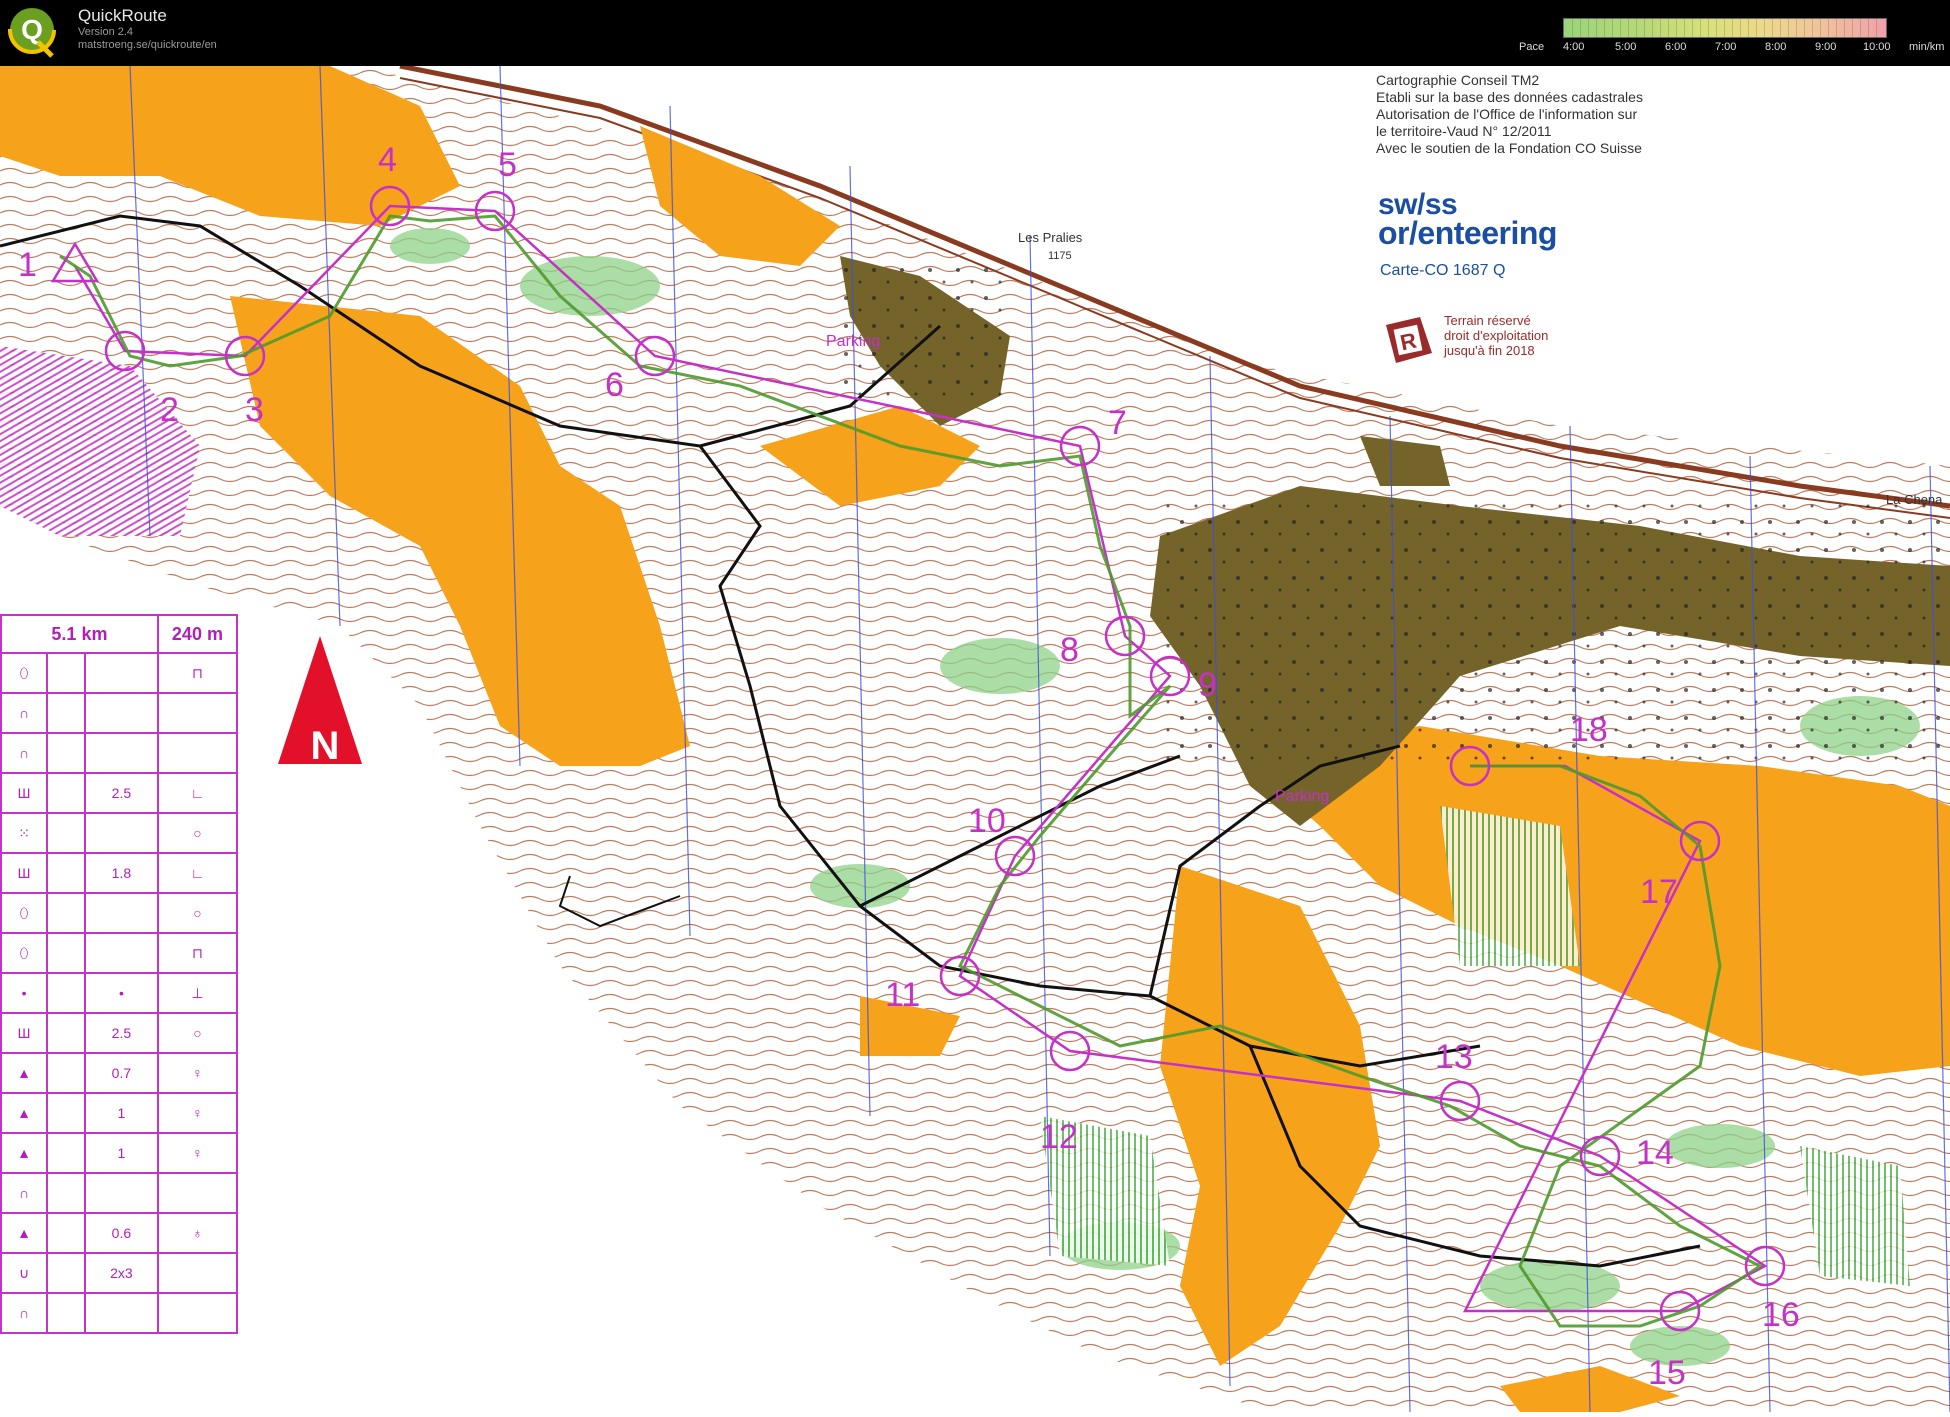 This screenshot has width=1950, height=1417. I want to click on cell-d: ⬯, so click(24, 673).